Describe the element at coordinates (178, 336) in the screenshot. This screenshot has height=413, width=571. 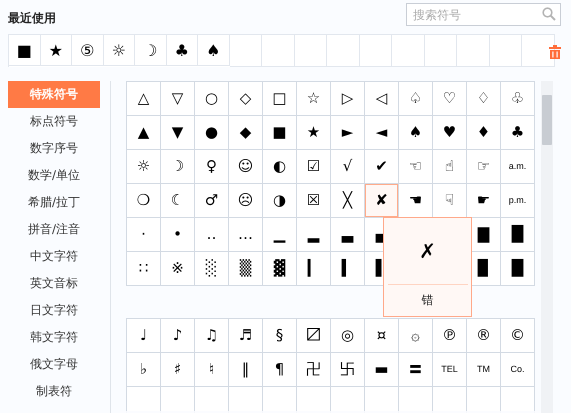
I see `symbol-cell: ♪` at that location.